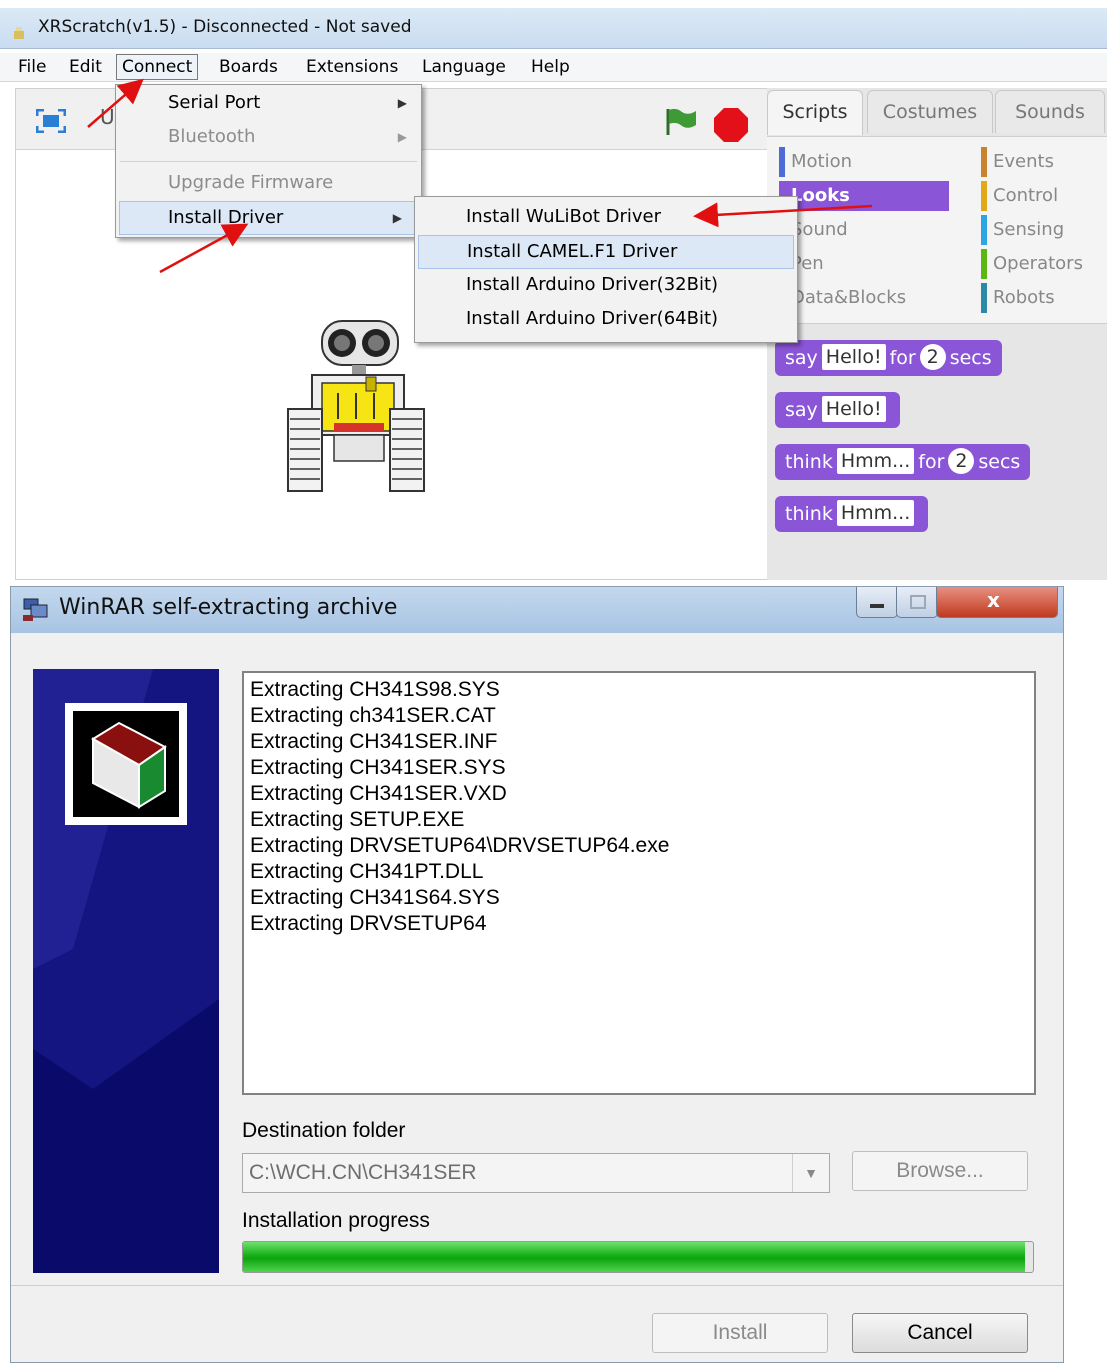 Image resolution: width=1107 pixels, height=1363 pixels. What do you see at coordinates (336, 1220) in the screenshot?
I see `installation-progress-label: Installation progress` at bounding box center [336, 1220].